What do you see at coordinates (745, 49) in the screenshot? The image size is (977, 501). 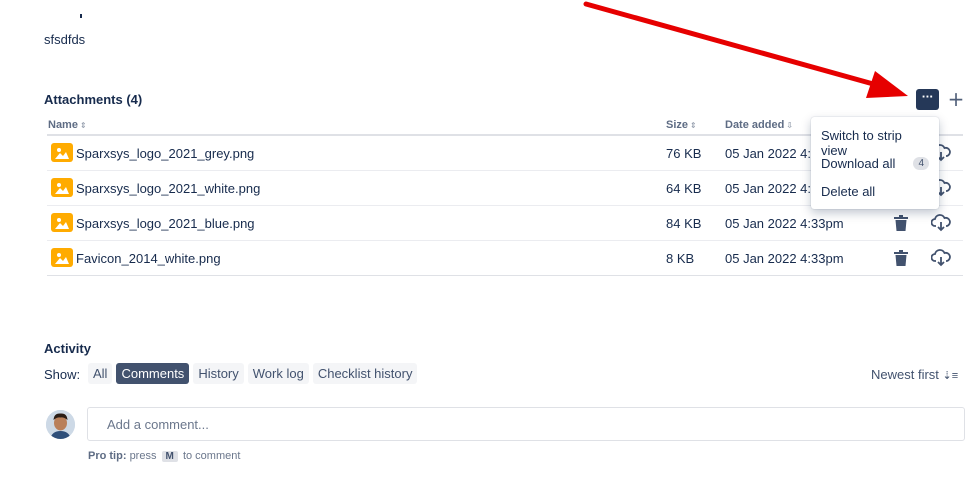 I see `annotation-arrow-icon` at bounding box center [745, 49].